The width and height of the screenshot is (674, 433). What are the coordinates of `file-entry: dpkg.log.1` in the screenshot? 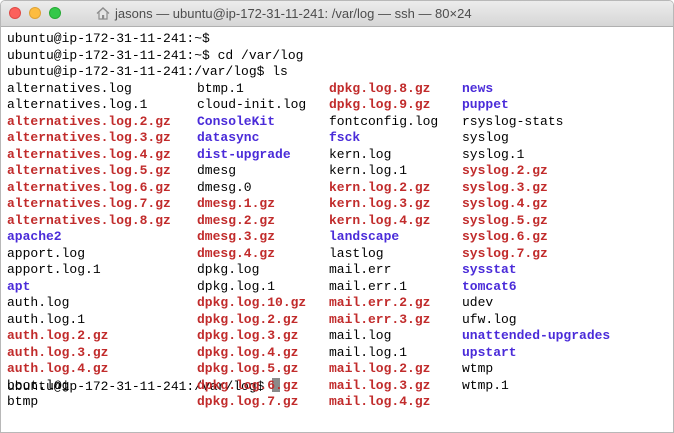 It's located at (236, 286).